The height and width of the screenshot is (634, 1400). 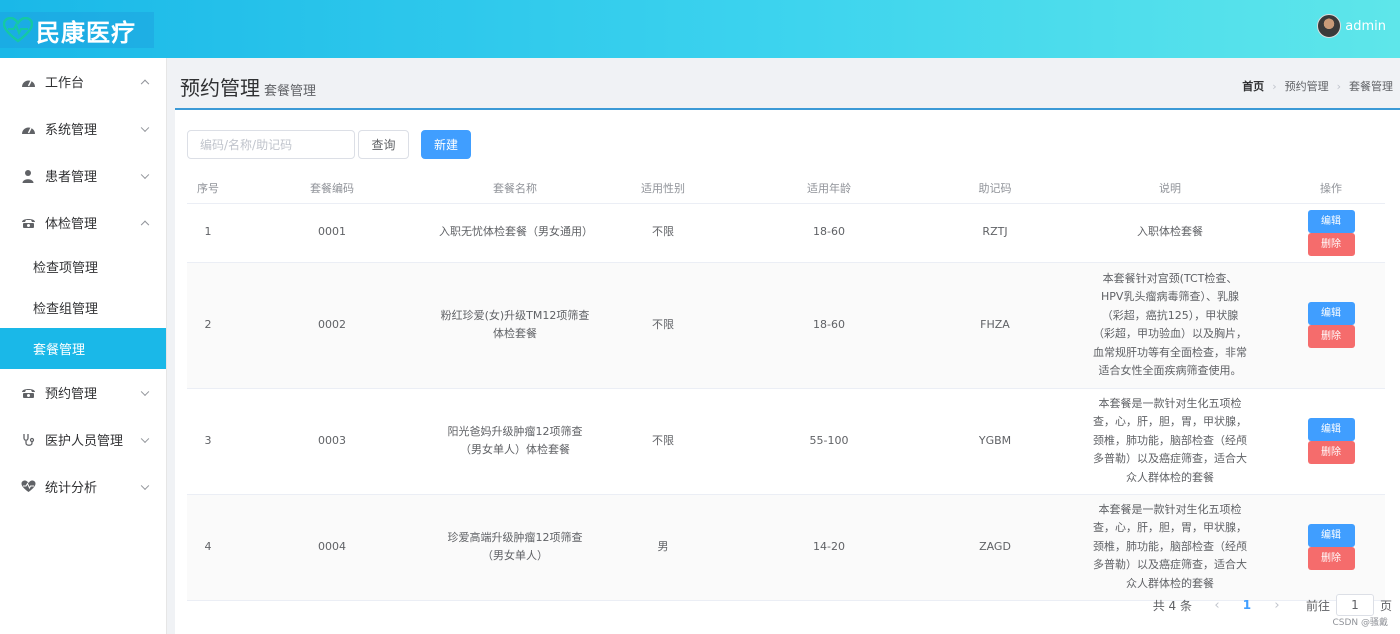 What do you see at coordinates (83, 439) in the screenshot?
I see `sidebar-item-medical-staff: 医护人员管理` at bounding box center [83, 439].